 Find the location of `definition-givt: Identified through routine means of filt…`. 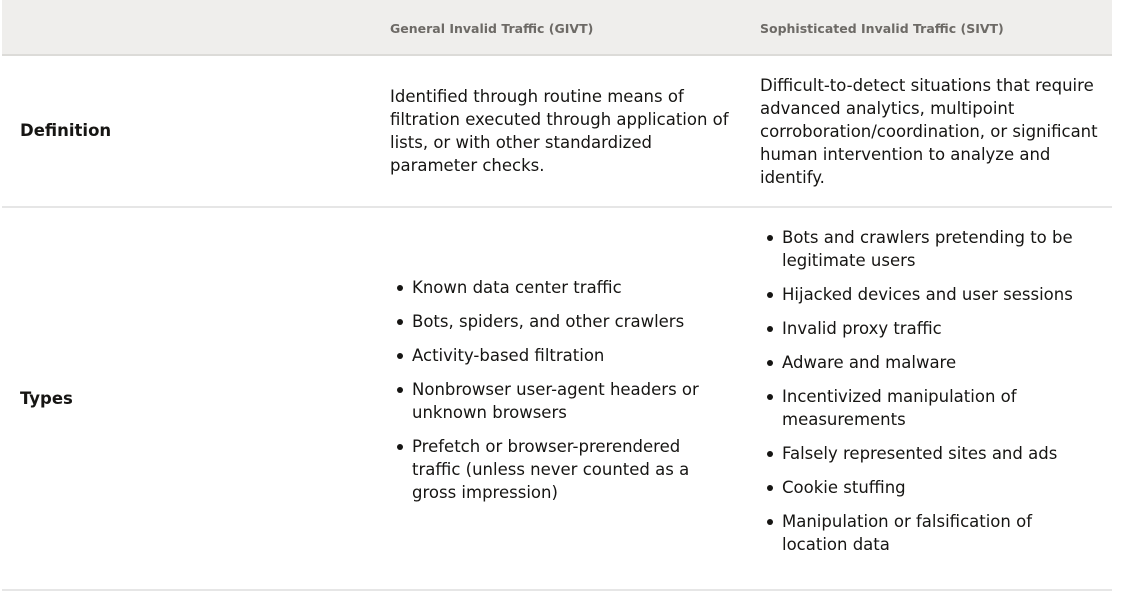

definition-givt: Identified through routine means of filt… is located at coordinates (559, 131).